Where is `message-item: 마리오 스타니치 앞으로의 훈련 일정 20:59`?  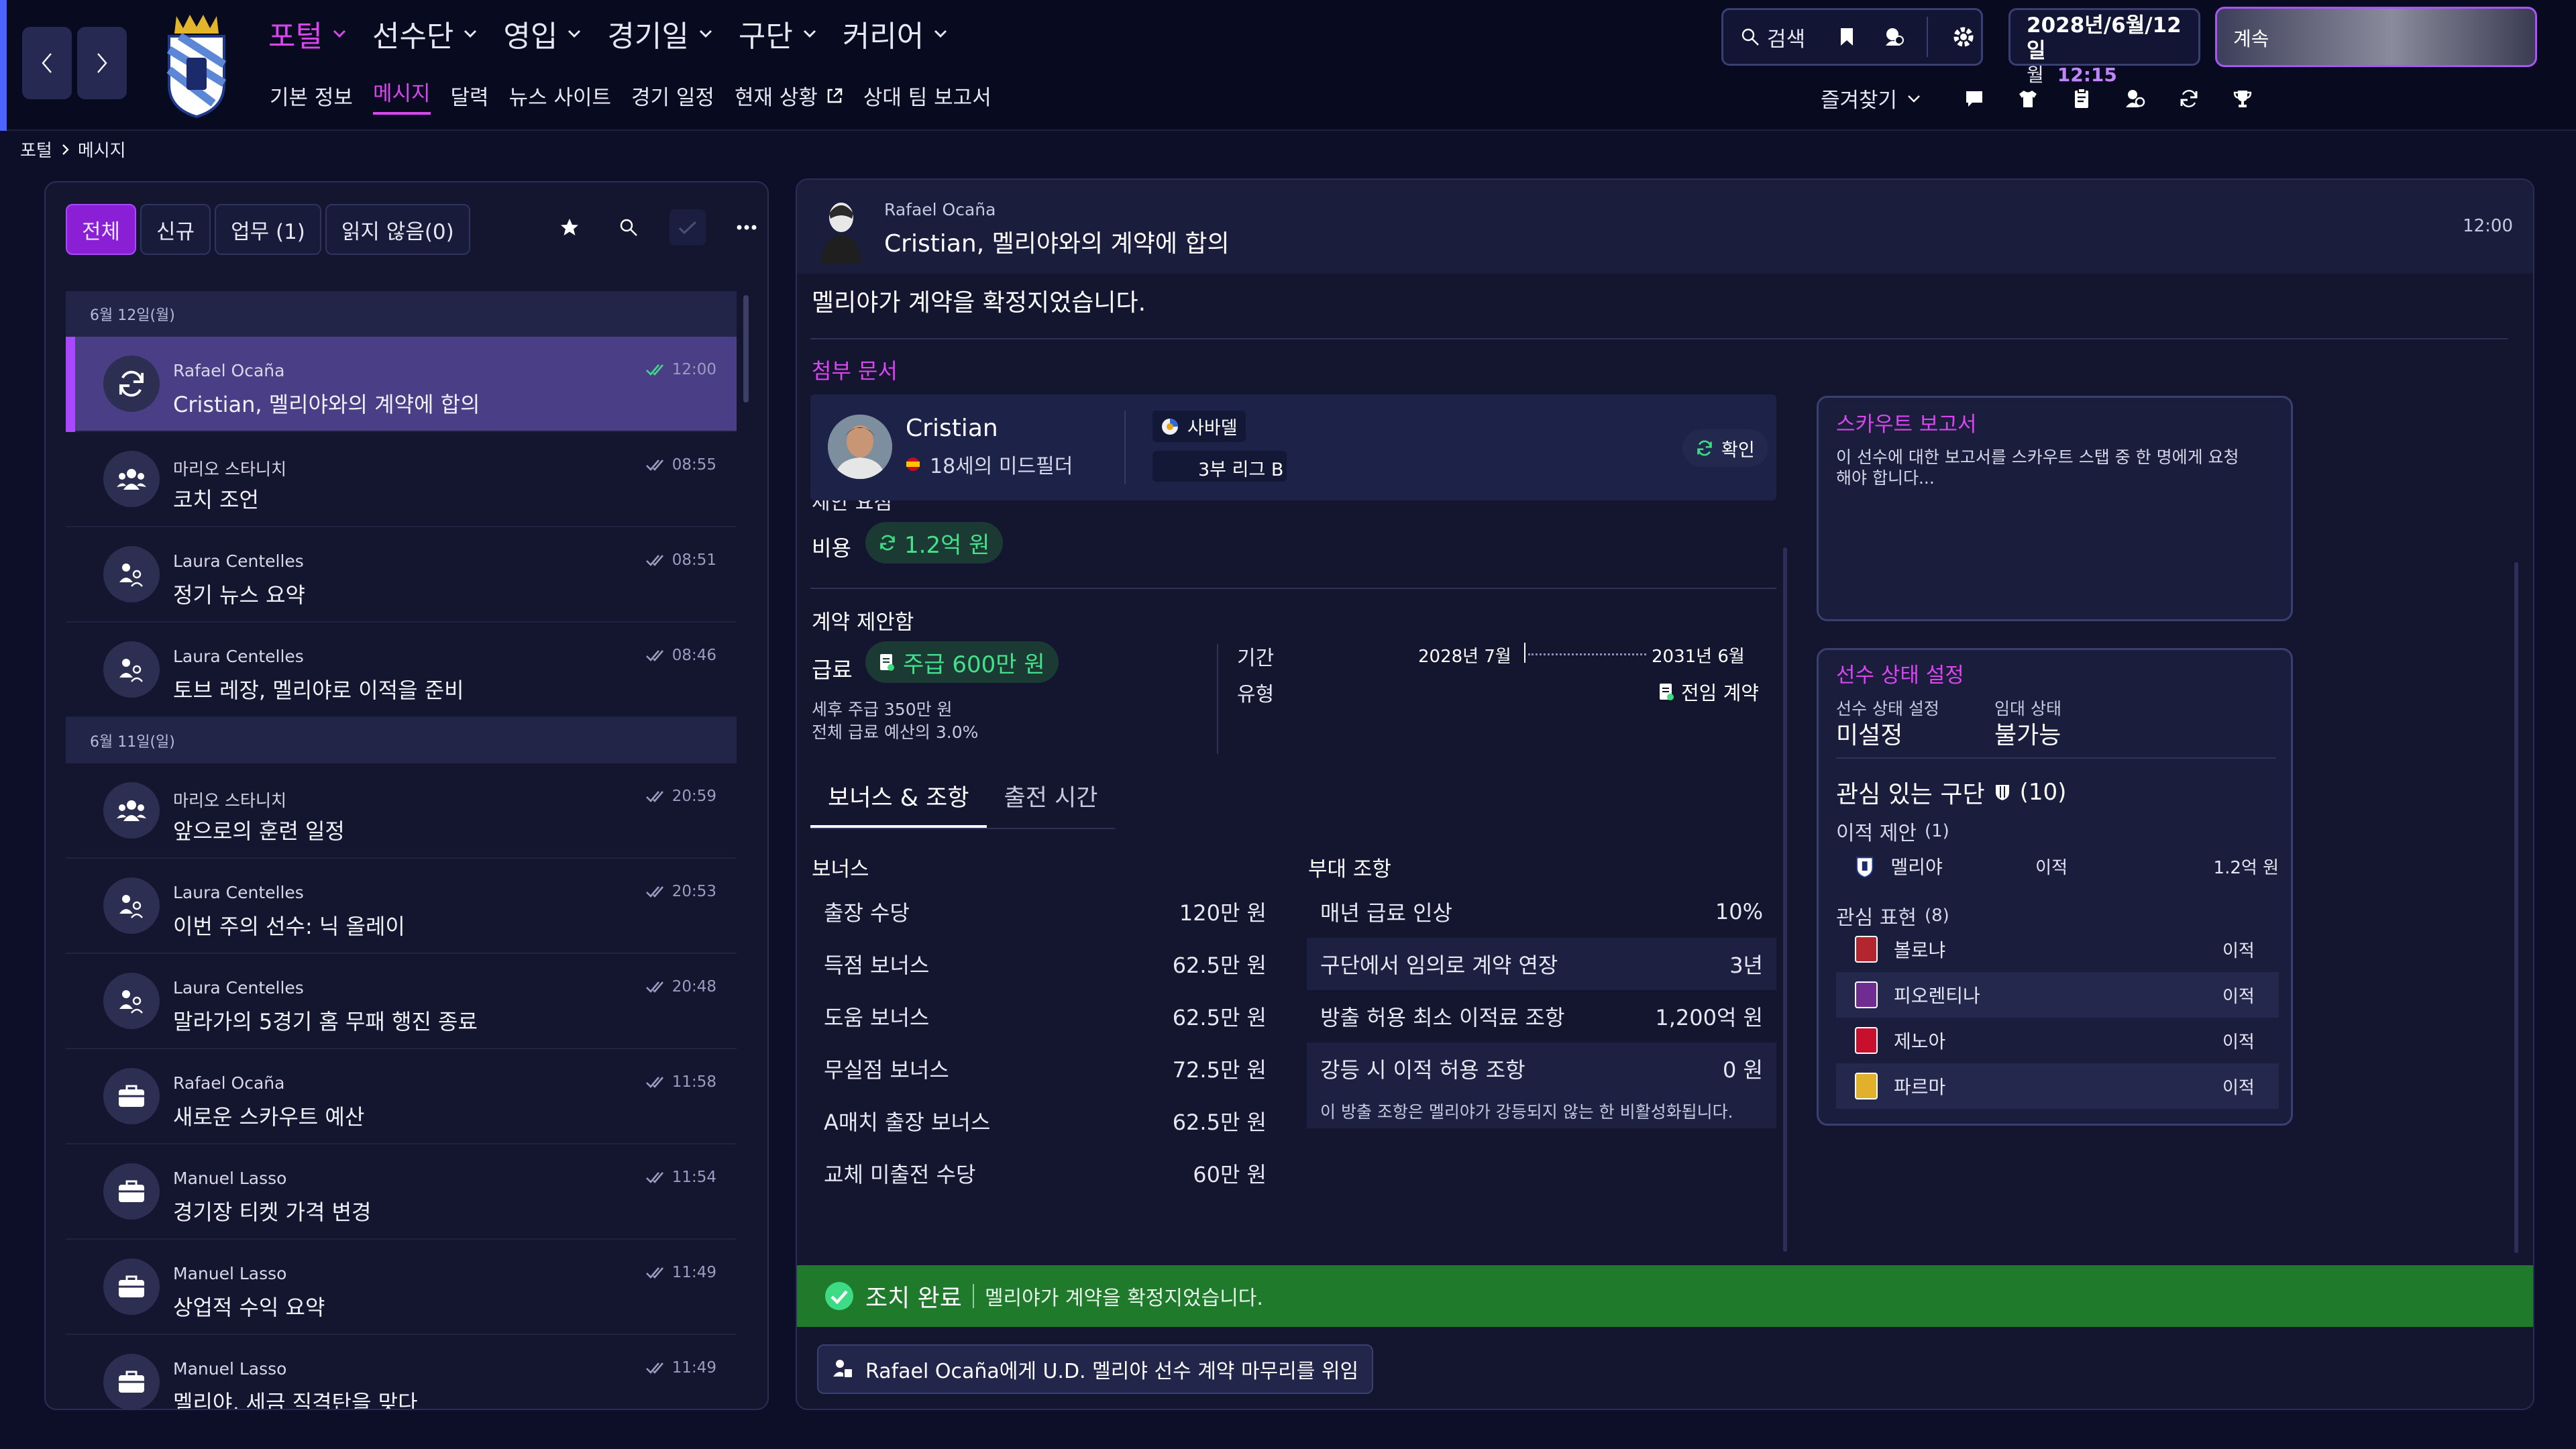
message-item: 마리오 스타니치 앞으로의 훈련 일정 20:59 is located at coordinates (401, 811).